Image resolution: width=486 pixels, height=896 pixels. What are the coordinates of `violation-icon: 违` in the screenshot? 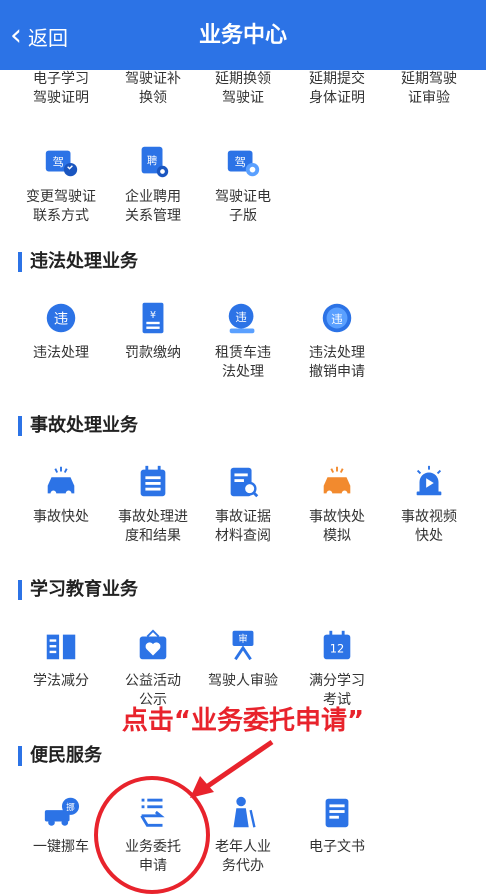 It's located at (61, 318).